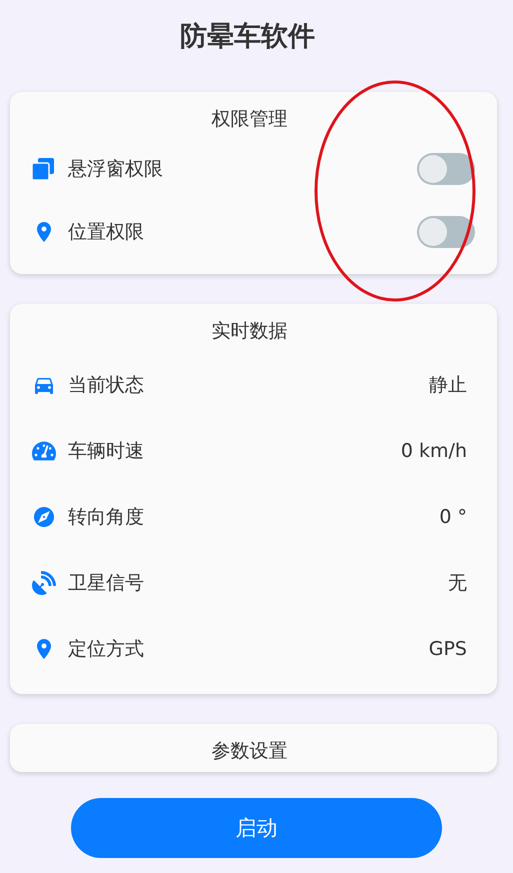  What do you see at coordinates (453, 517) in the screenshot?
I see `data-value: 0 °` at bounding box center [453, 517].